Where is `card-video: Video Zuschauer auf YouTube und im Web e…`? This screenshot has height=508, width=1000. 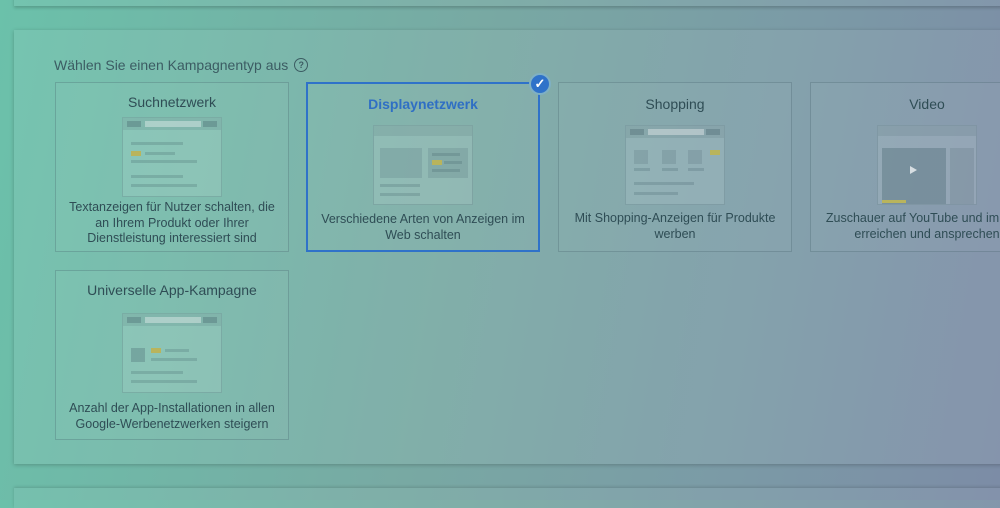
card-video: Video Zuschauer auf YouTube und im Web e… is located at coordinates (905, 167).